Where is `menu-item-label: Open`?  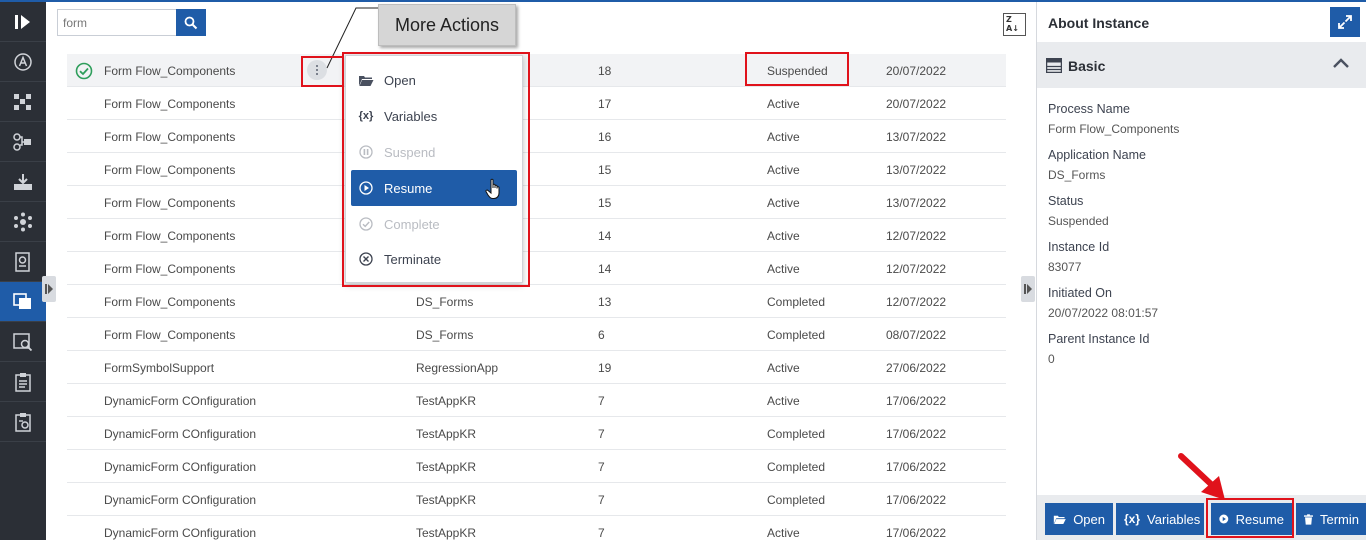
menu-item-label: Open is located at coordinates (400, 80).